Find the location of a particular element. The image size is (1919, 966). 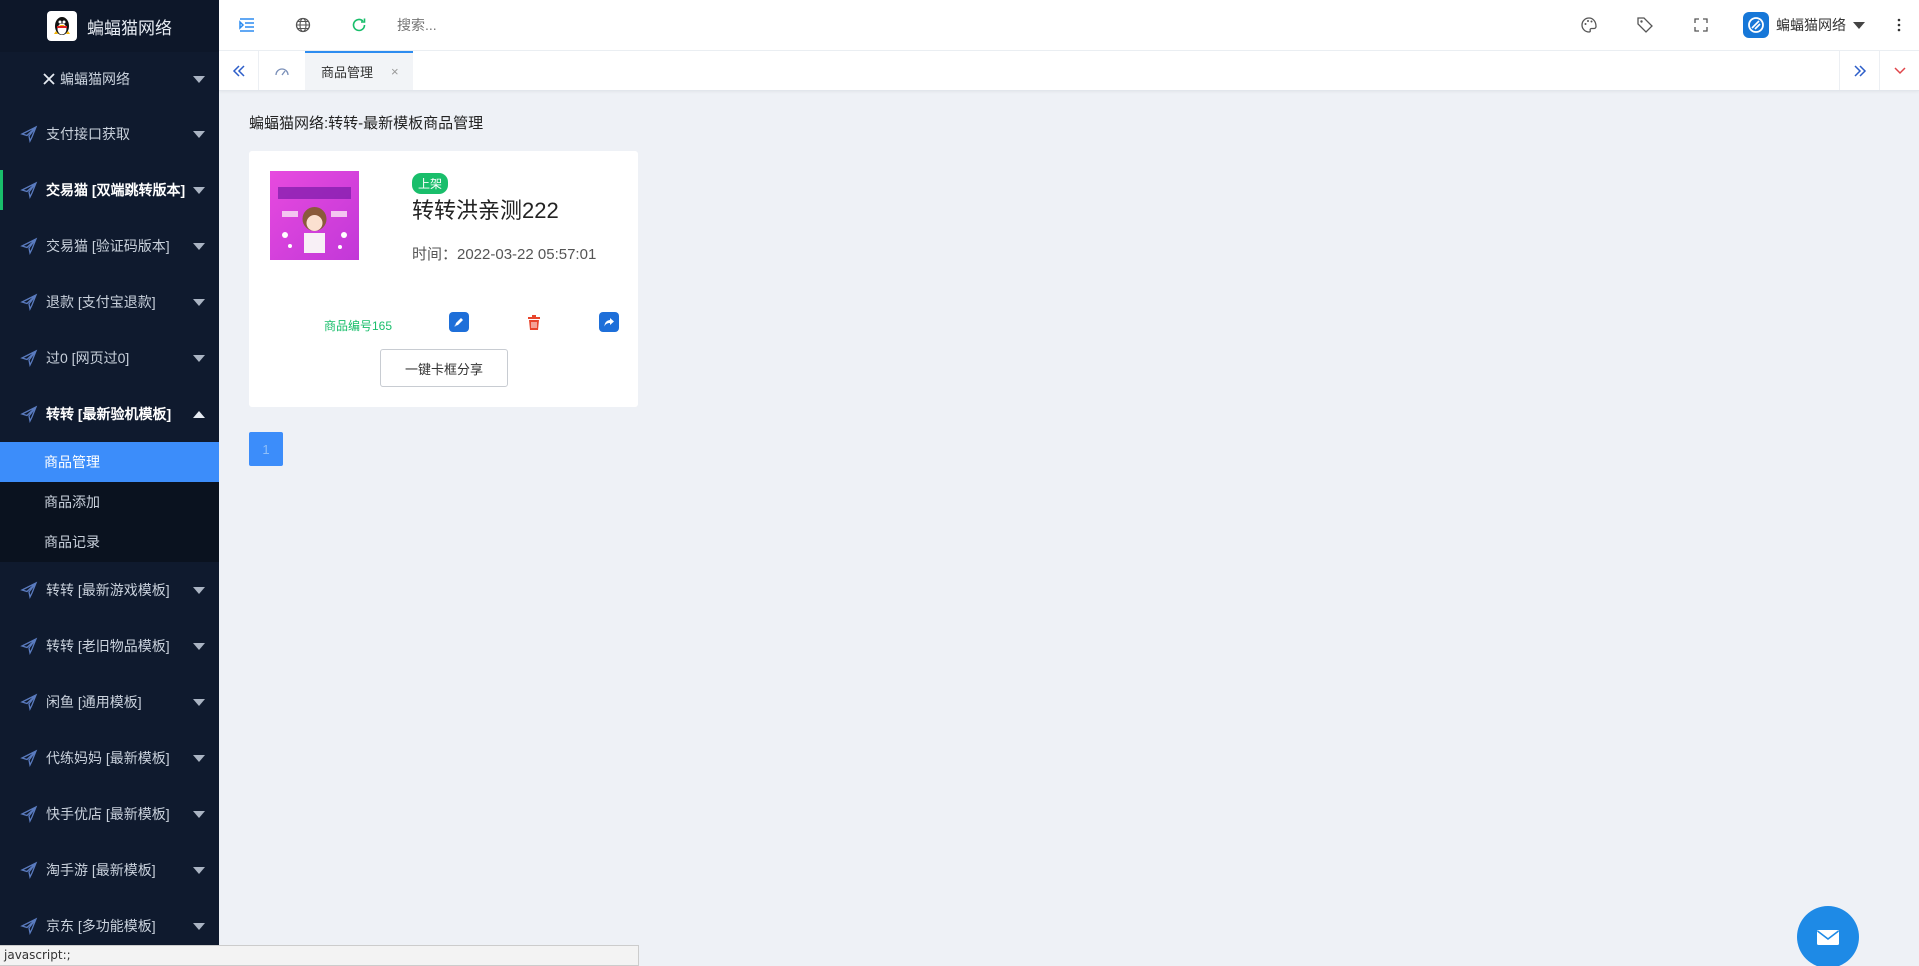

sidebar-item-label: 淘手游 [最新模板] is located at coordinates (101, 870).